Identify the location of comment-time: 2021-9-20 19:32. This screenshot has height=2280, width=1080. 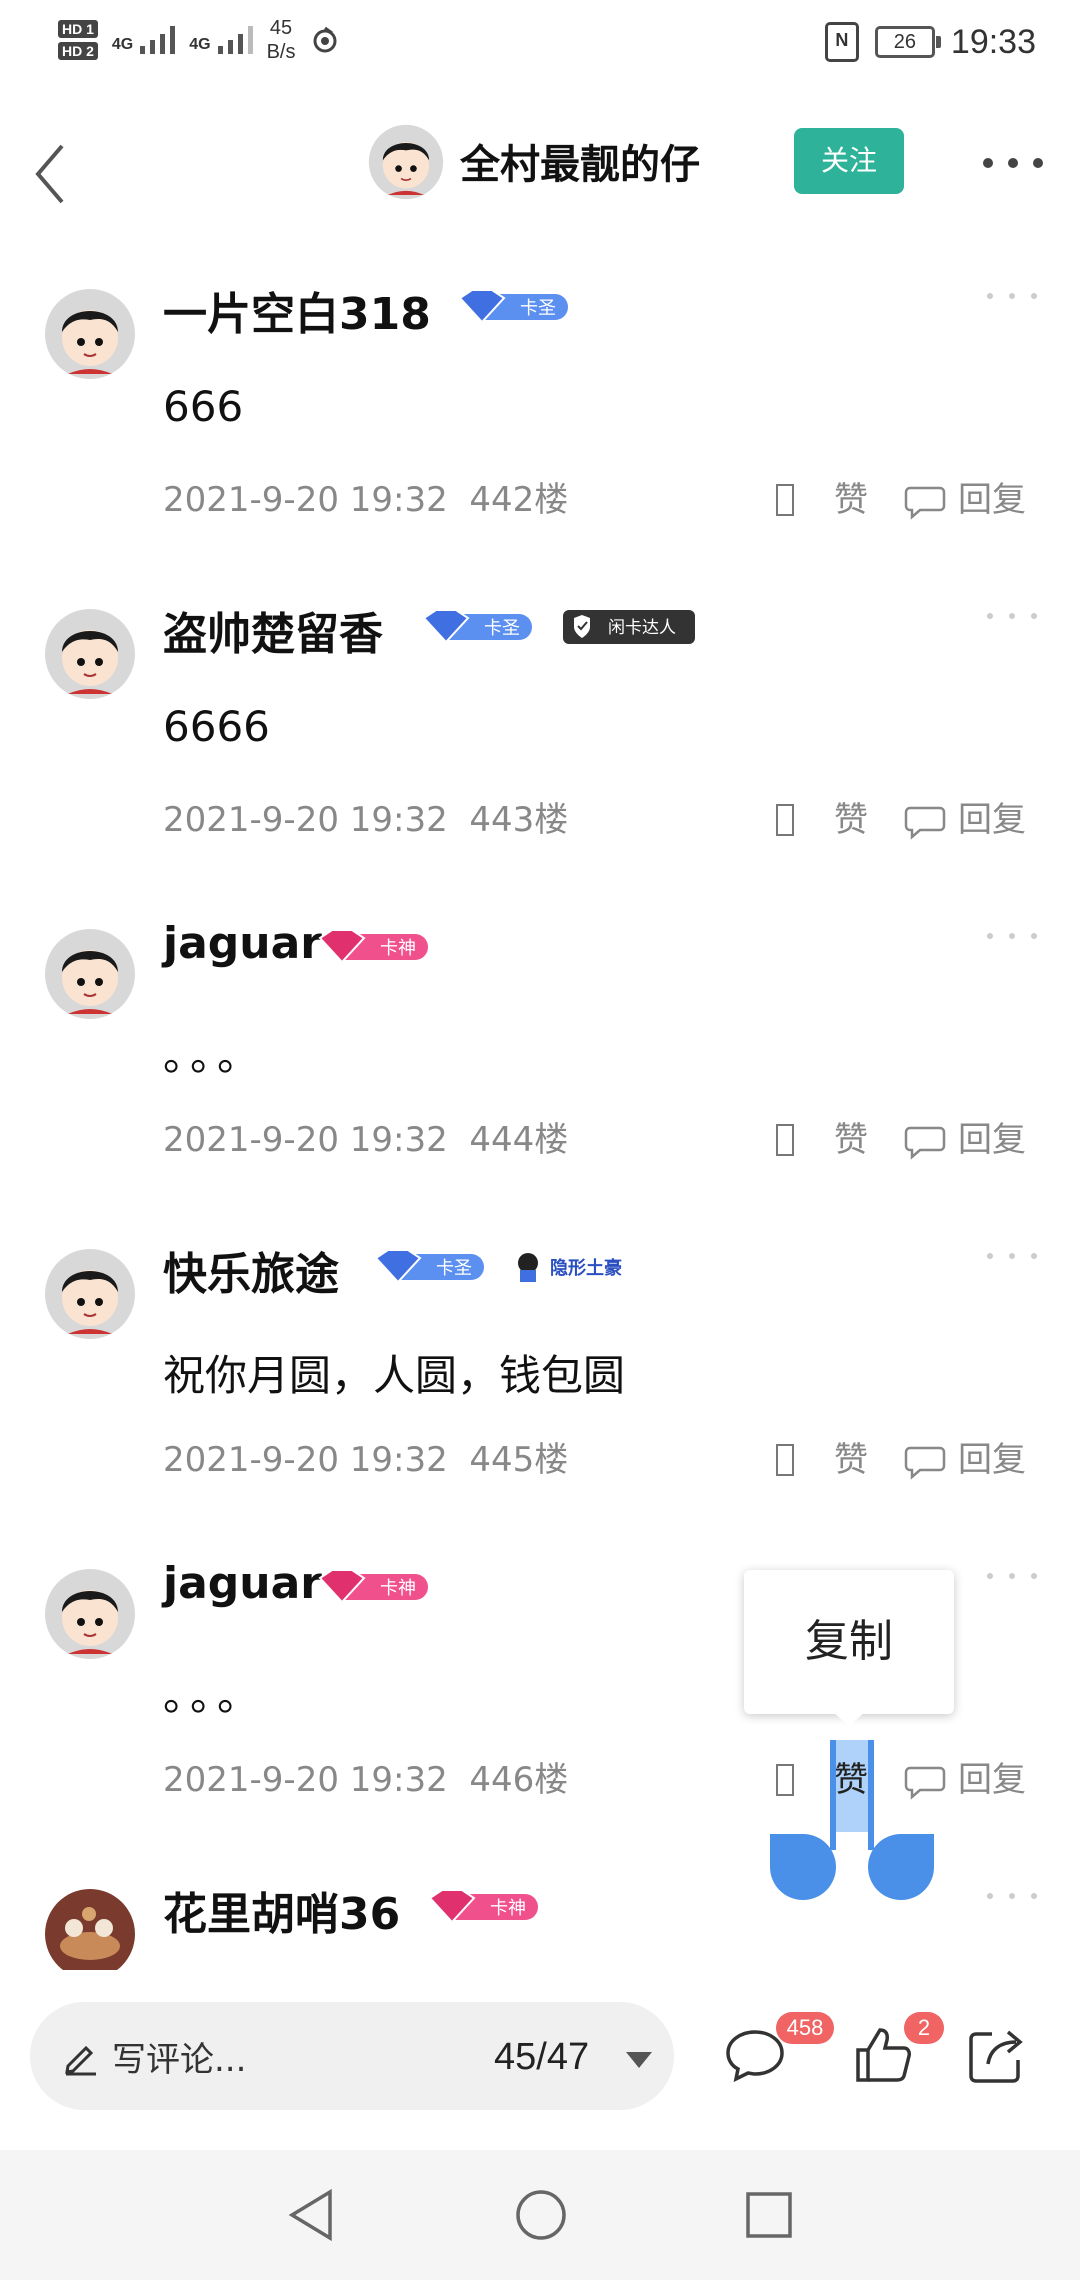
(305, 1780).